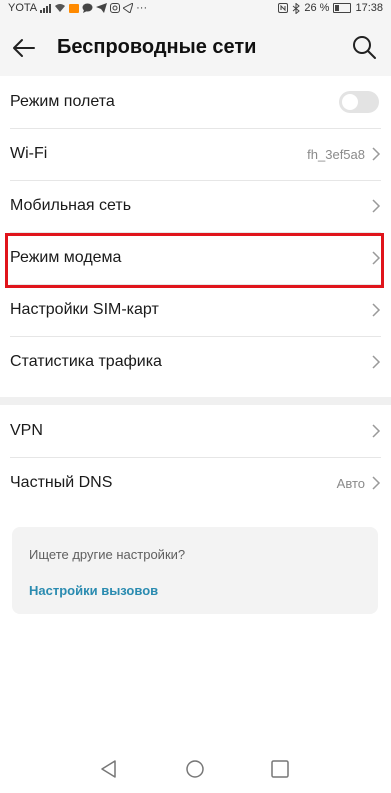  Describe the element at coordinates (342, 8) in the screenshot. I see `battery-icon` at that location.